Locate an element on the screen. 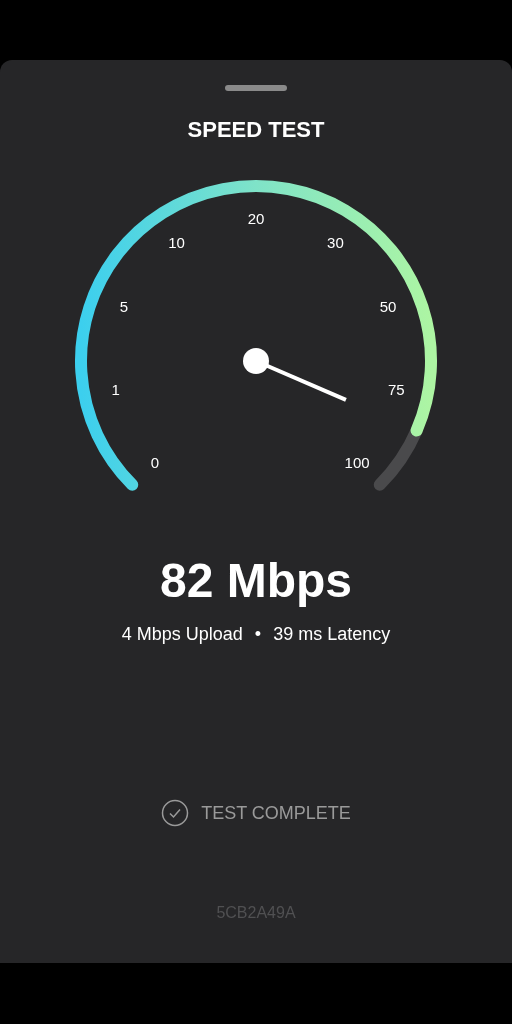 This screenshot has height=1024, width=512. download-speed: 82 Mbps is located at coordinates (255, 581).